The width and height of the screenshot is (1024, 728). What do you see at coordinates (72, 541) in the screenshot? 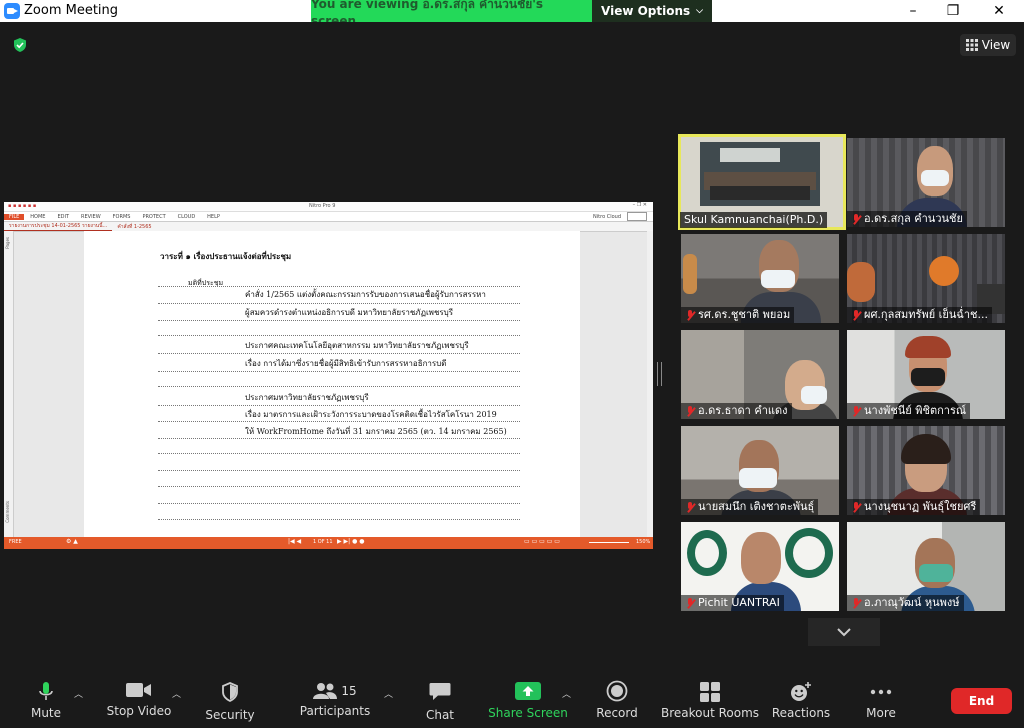
I see `doc-nav-tools-icon: ⚙ ▲` at bounding box center [72, 541].